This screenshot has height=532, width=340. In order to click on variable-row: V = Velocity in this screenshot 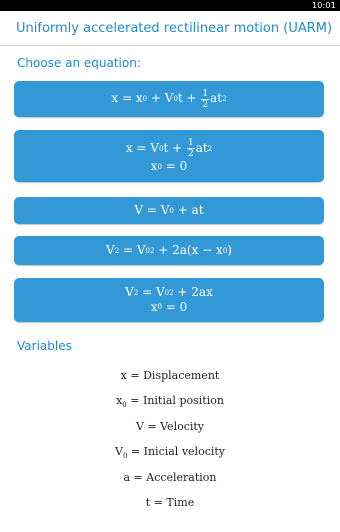, I will do `click(170, 426)`.